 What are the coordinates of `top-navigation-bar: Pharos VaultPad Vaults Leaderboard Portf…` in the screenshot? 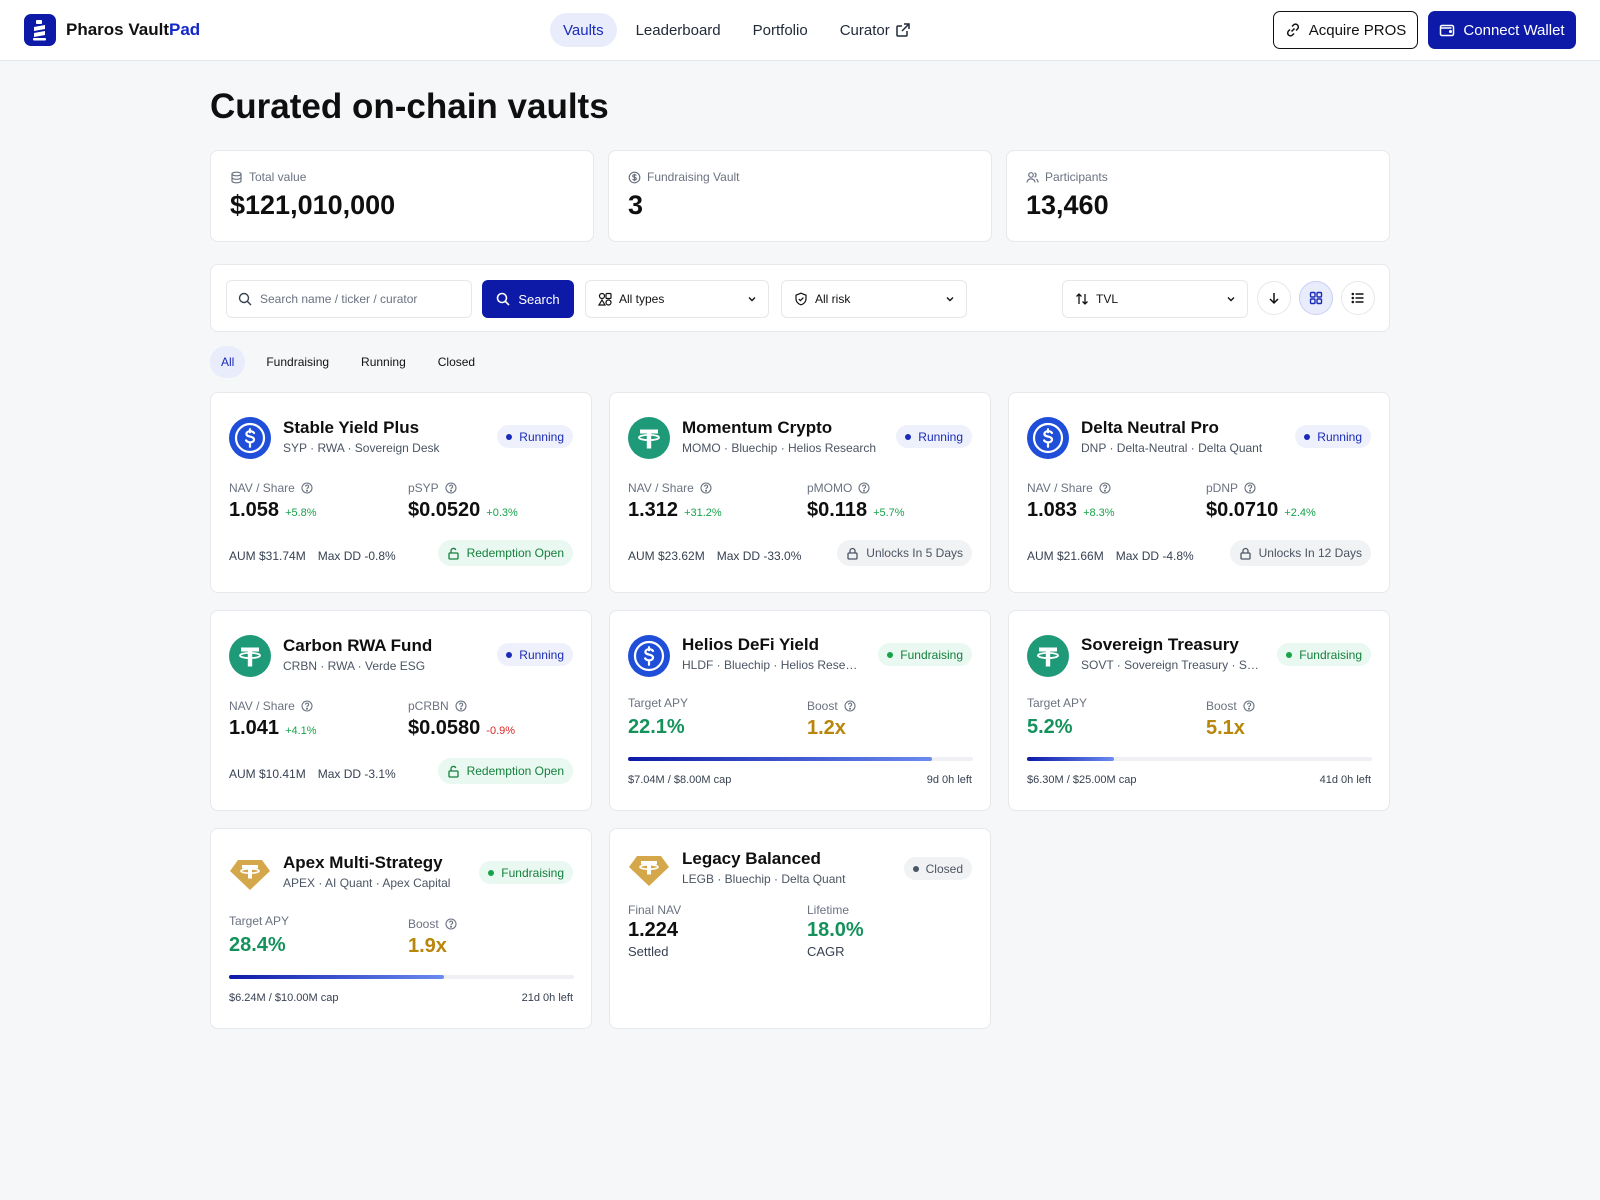 It's located at (800, 30).